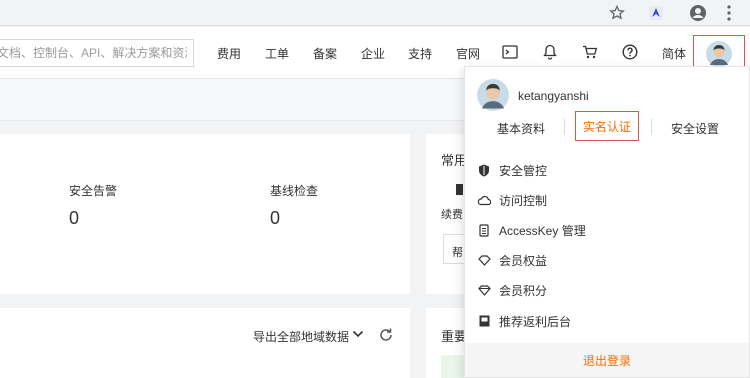 This screenshot has width=750, height=378. Describe the element at coordinates (294, 191) in the screenshot. I see `baseline-check-label: 基线检查` at that location.